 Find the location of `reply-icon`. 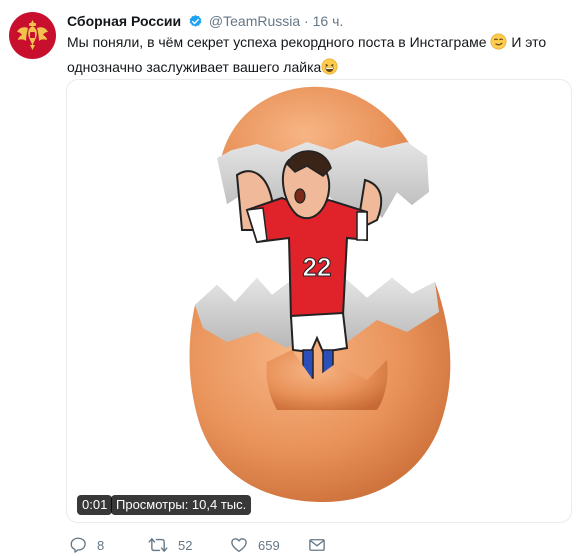

reply-icon is located at coordinates (78, 545).